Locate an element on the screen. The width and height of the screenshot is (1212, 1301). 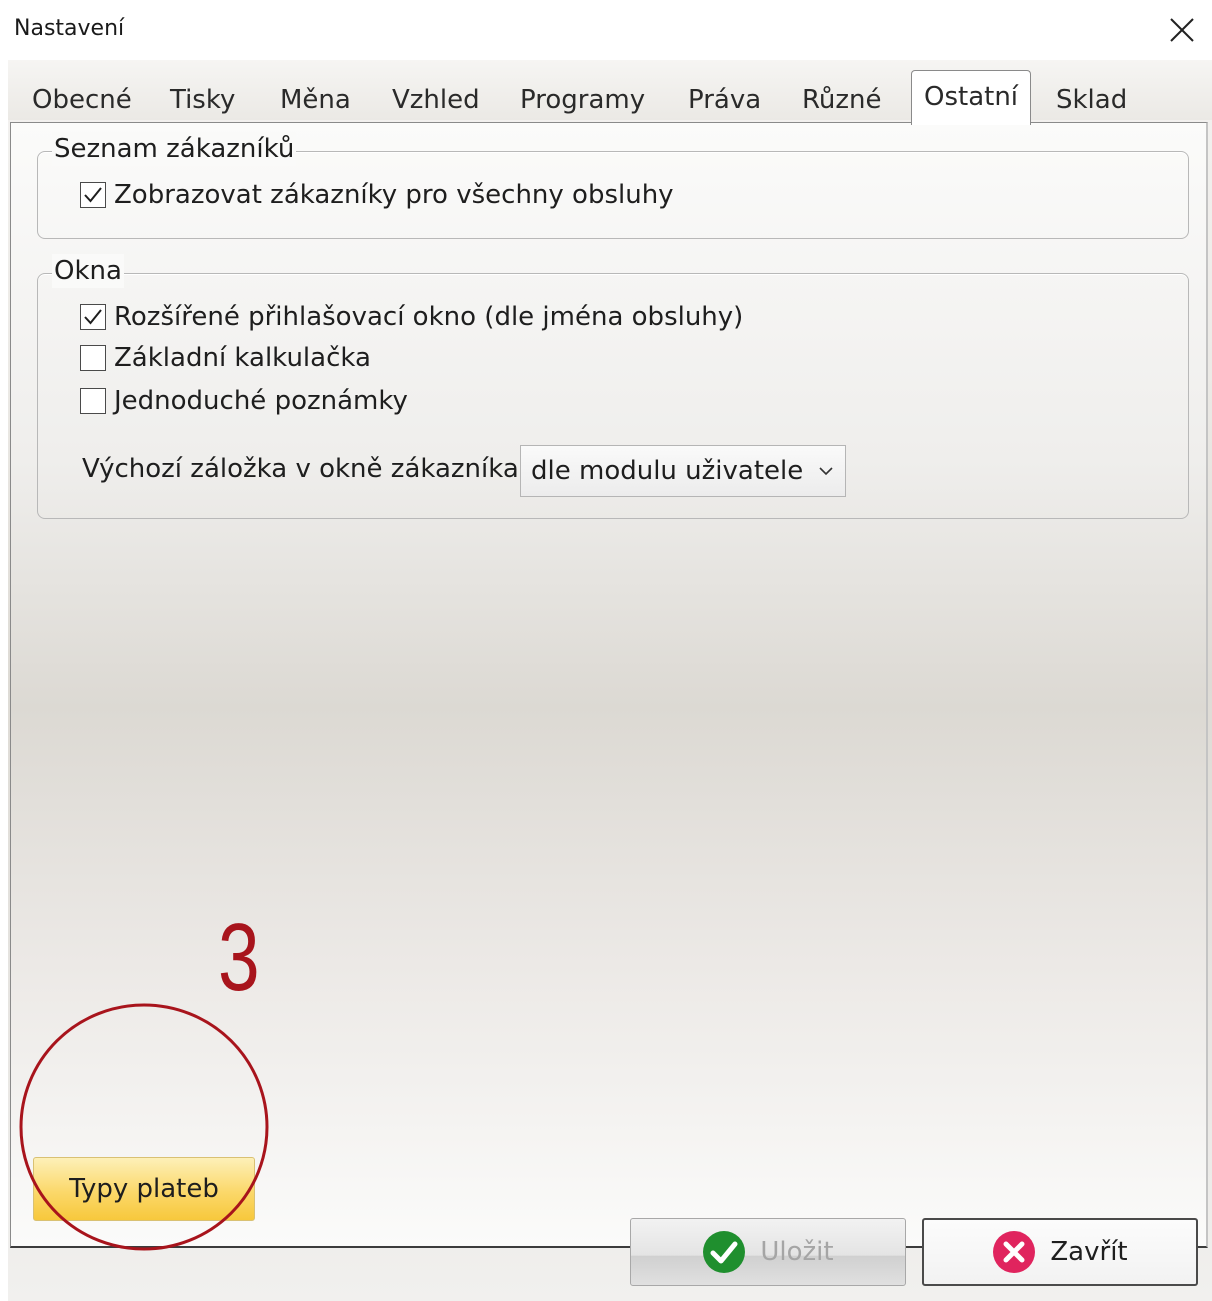
tab-mena: Měna is located at coordinates (315, 100).